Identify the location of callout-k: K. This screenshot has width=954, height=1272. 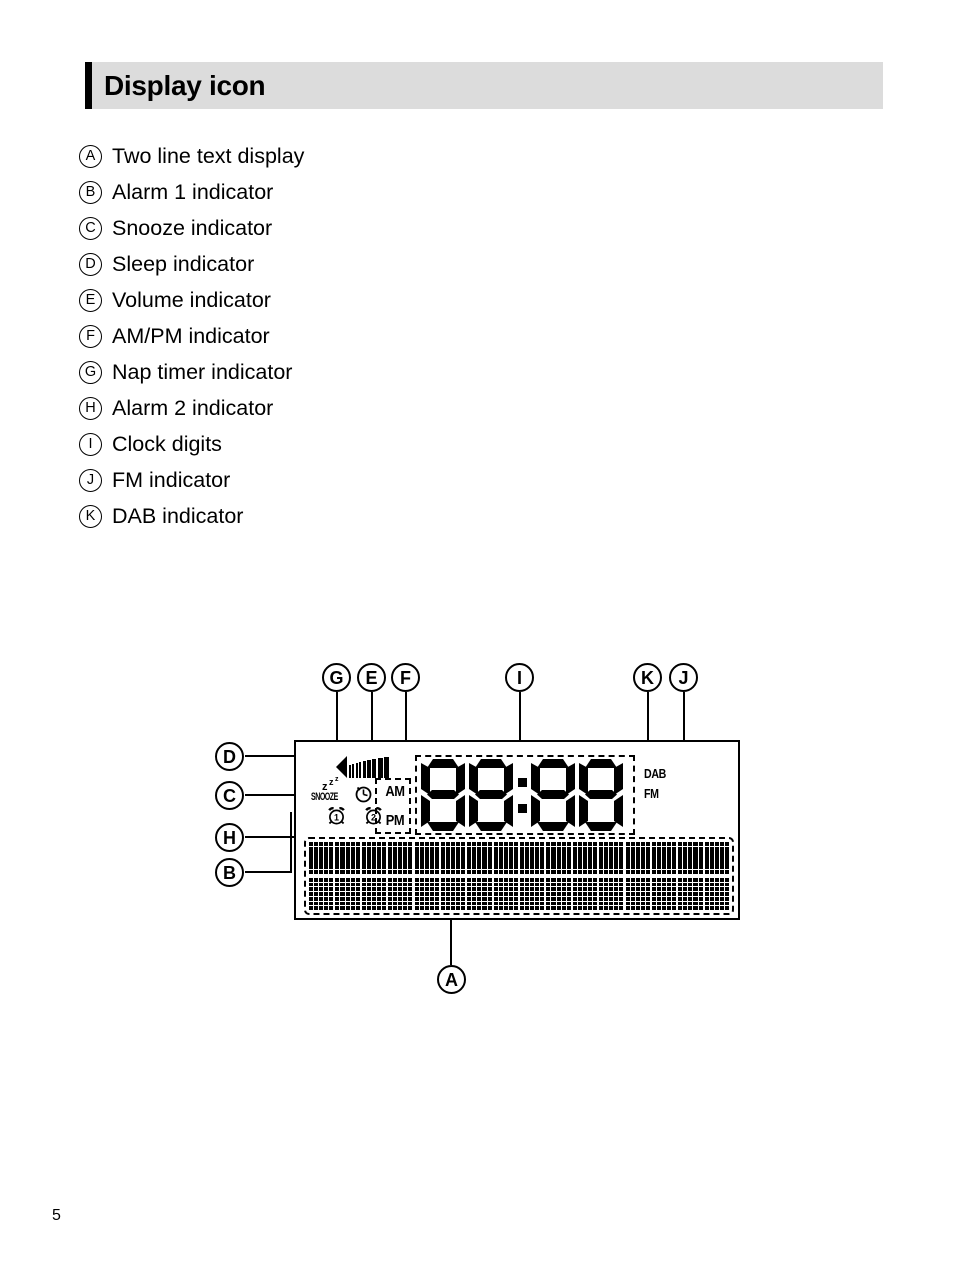
(647, 677).